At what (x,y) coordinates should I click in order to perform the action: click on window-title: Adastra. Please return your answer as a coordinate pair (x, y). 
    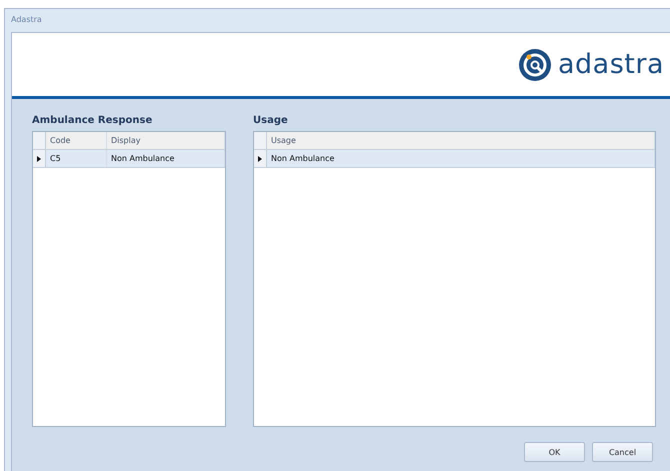
    Looking at the image, I should click on (26, 20).